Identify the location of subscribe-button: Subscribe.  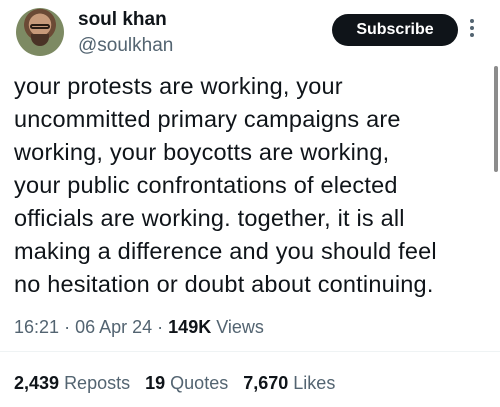
(395, 30).